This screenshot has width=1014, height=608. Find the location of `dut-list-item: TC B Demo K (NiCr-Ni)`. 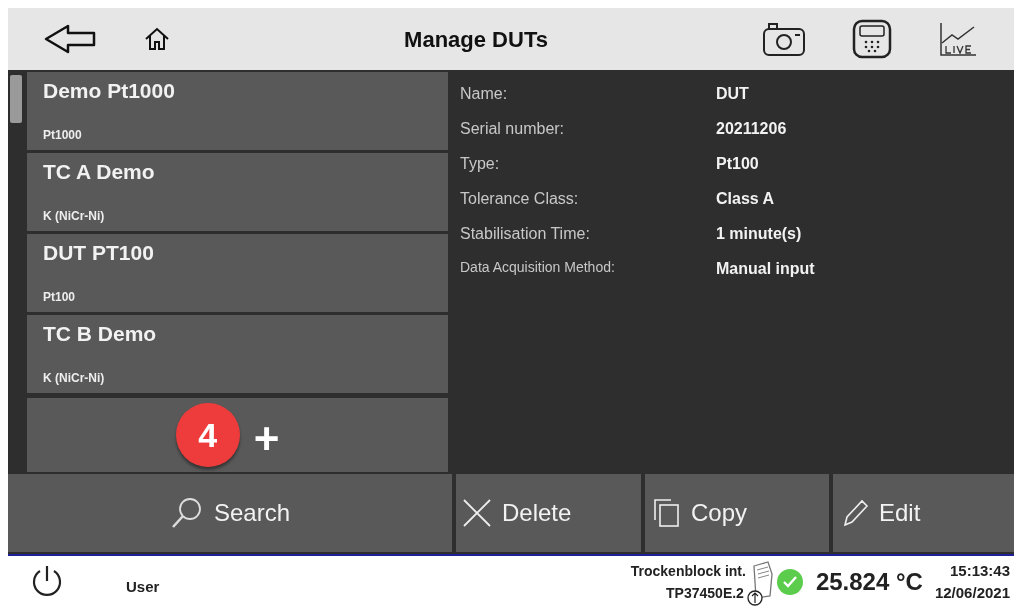

dut-list-item: TC B Demo K (NiCr-Ni) is located at coordinates (237, 354).